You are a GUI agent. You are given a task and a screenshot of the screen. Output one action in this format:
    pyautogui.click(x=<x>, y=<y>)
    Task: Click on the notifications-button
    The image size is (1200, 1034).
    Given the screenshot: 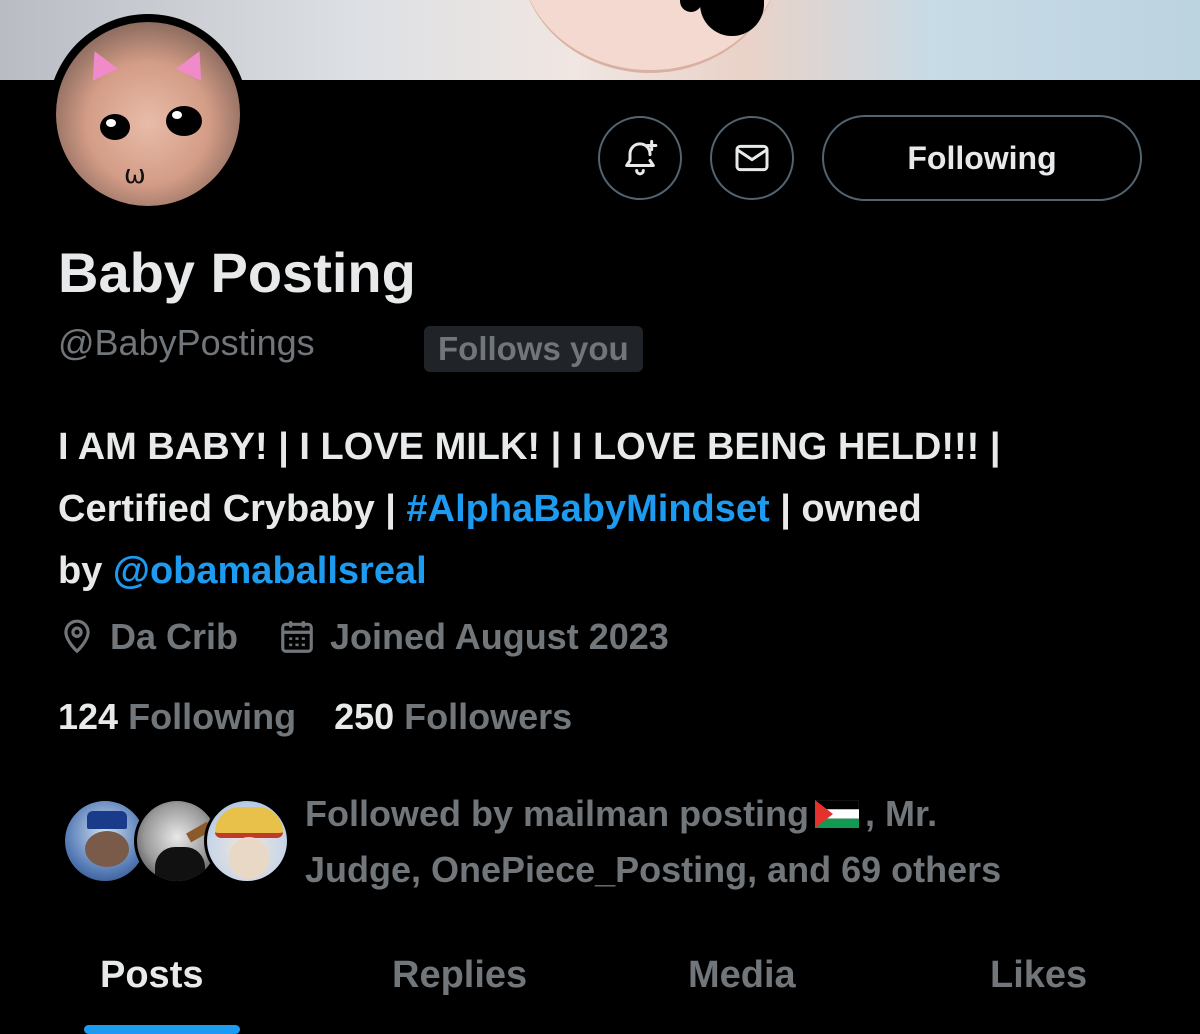 What is the action you would take?
    pyautogui.click(x=640, y=158)
    